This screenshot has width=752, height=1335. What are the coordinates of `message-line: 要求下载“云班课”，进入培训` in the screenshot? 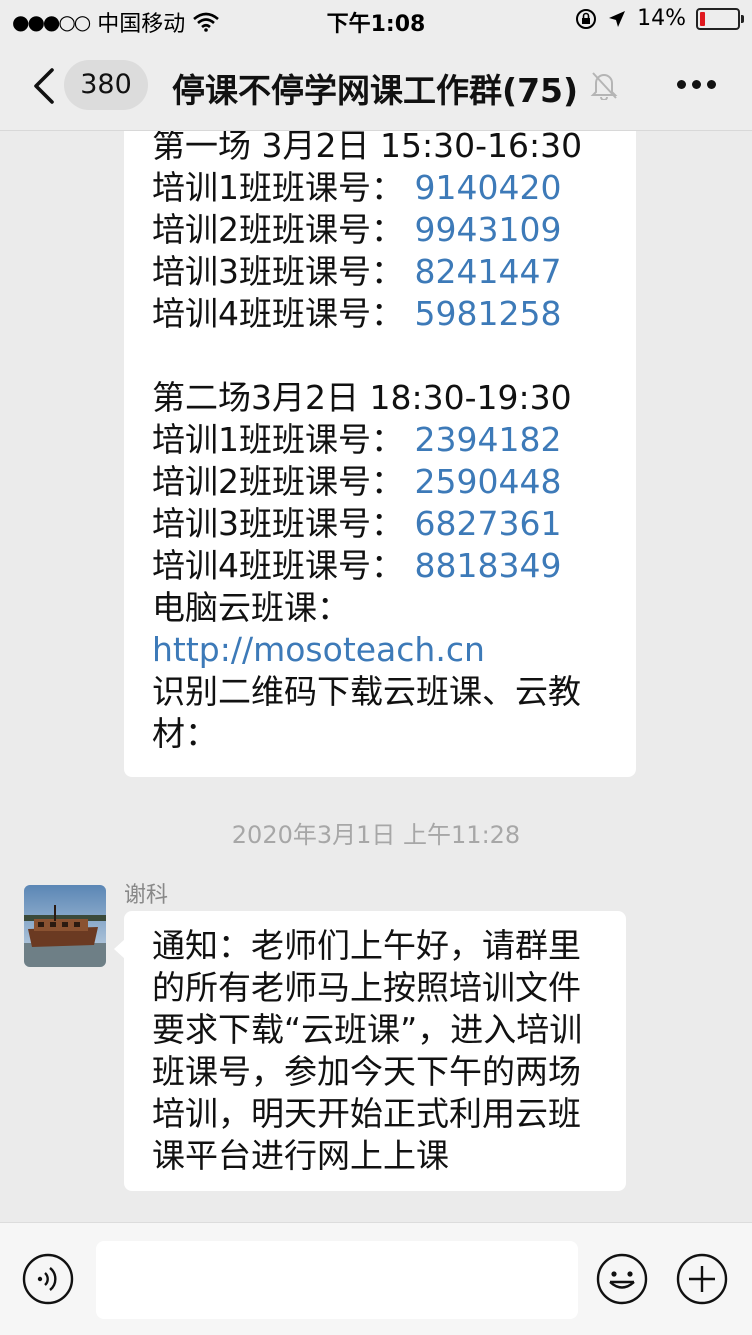 It's located at (367, 1029).